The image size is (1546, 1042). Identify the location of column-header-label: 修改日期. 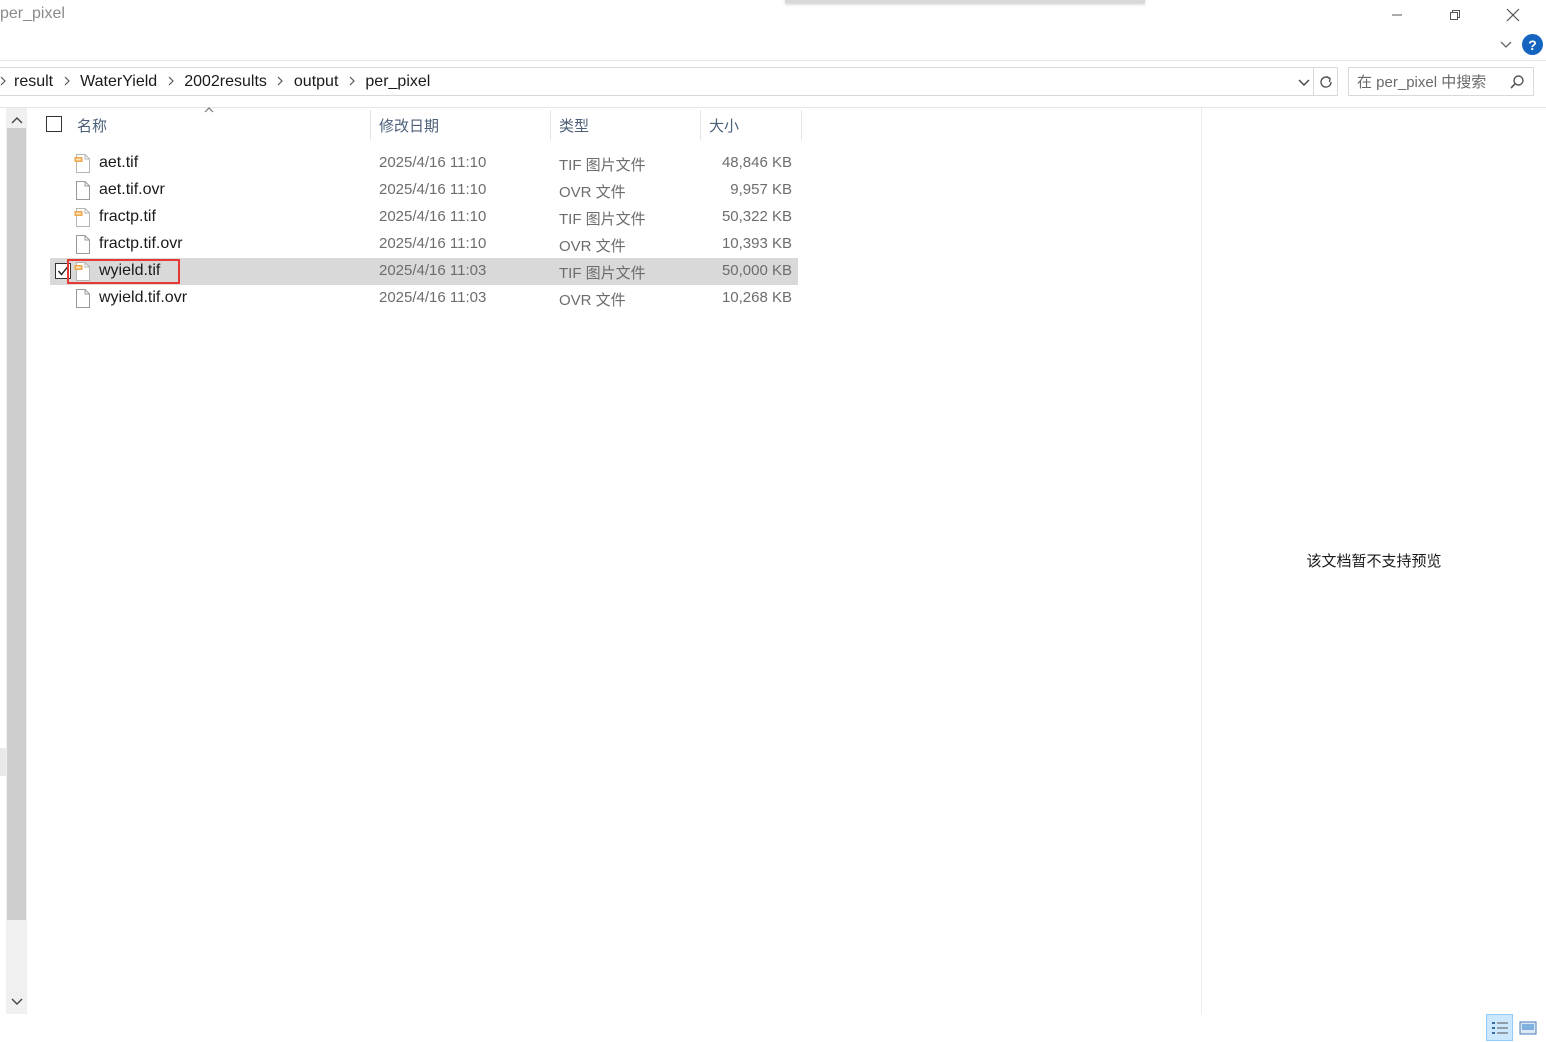
(409, 126).